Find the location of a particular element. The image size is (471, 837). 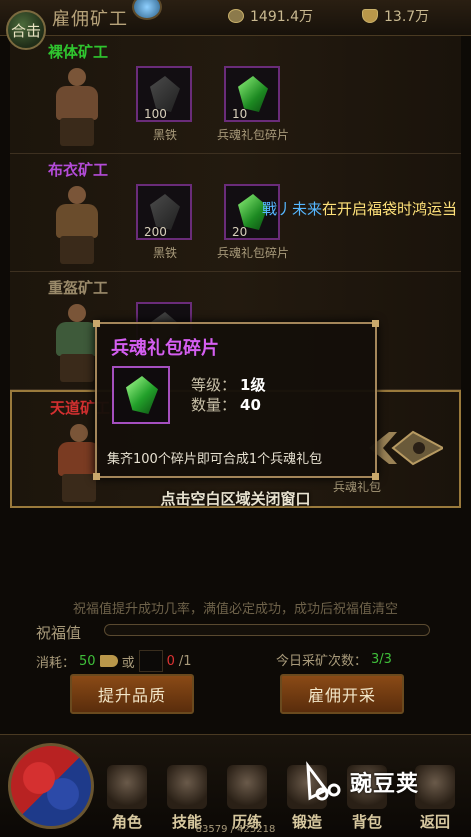

worker-name: 裸体矿工 is located at coordinates (78, 52).